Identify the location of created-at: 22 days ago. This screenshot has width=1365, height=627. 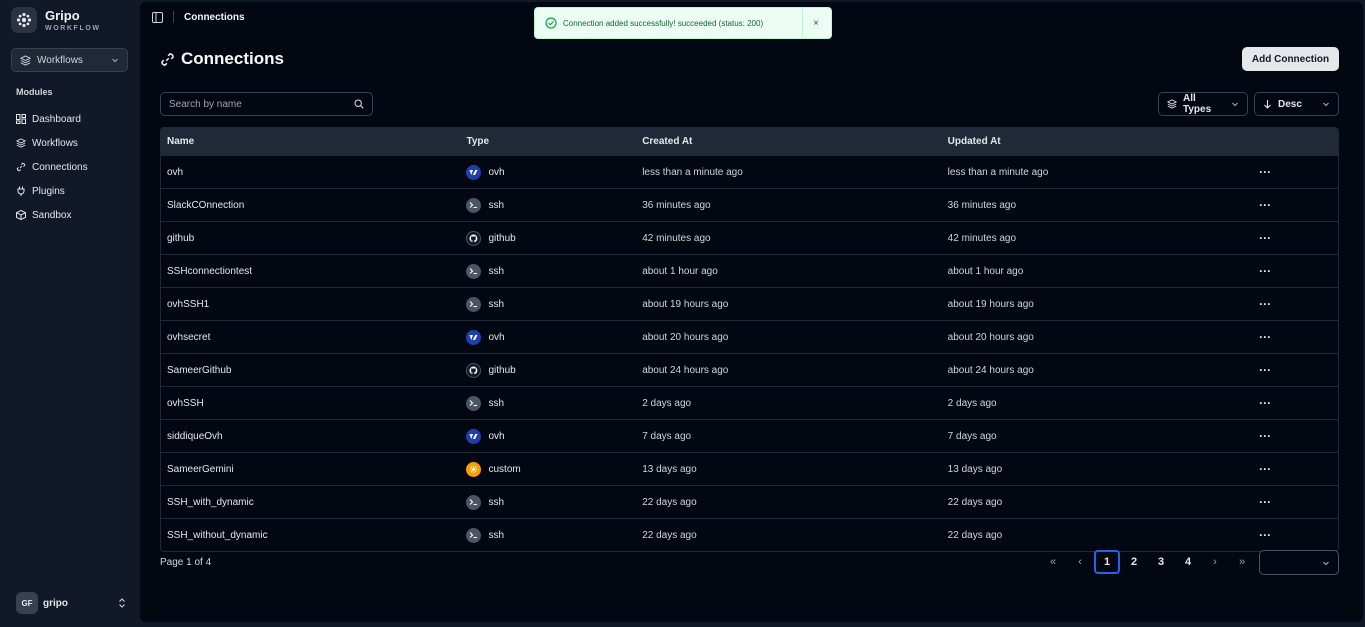
(669, 535).